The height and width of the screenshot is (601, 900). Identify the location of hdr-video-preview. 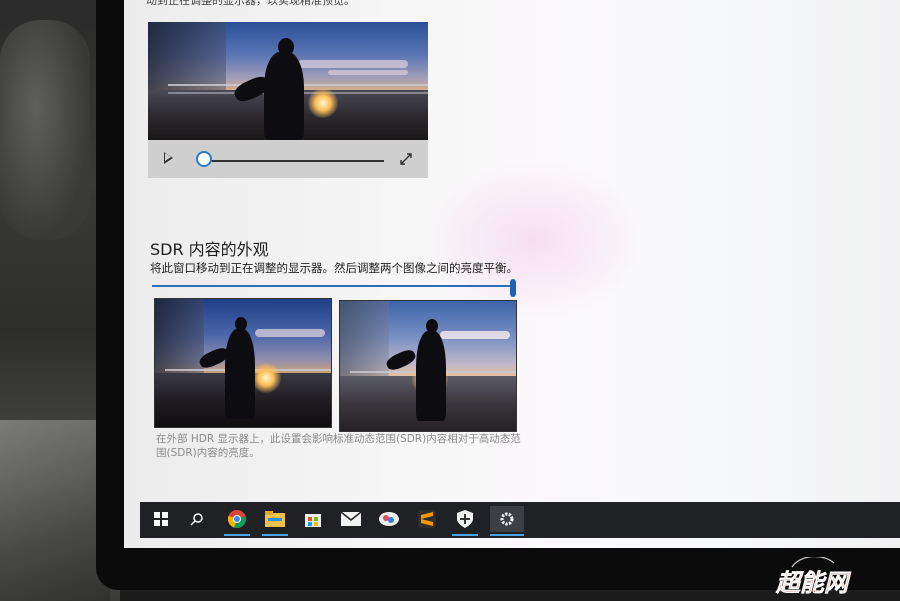
(288, 100).